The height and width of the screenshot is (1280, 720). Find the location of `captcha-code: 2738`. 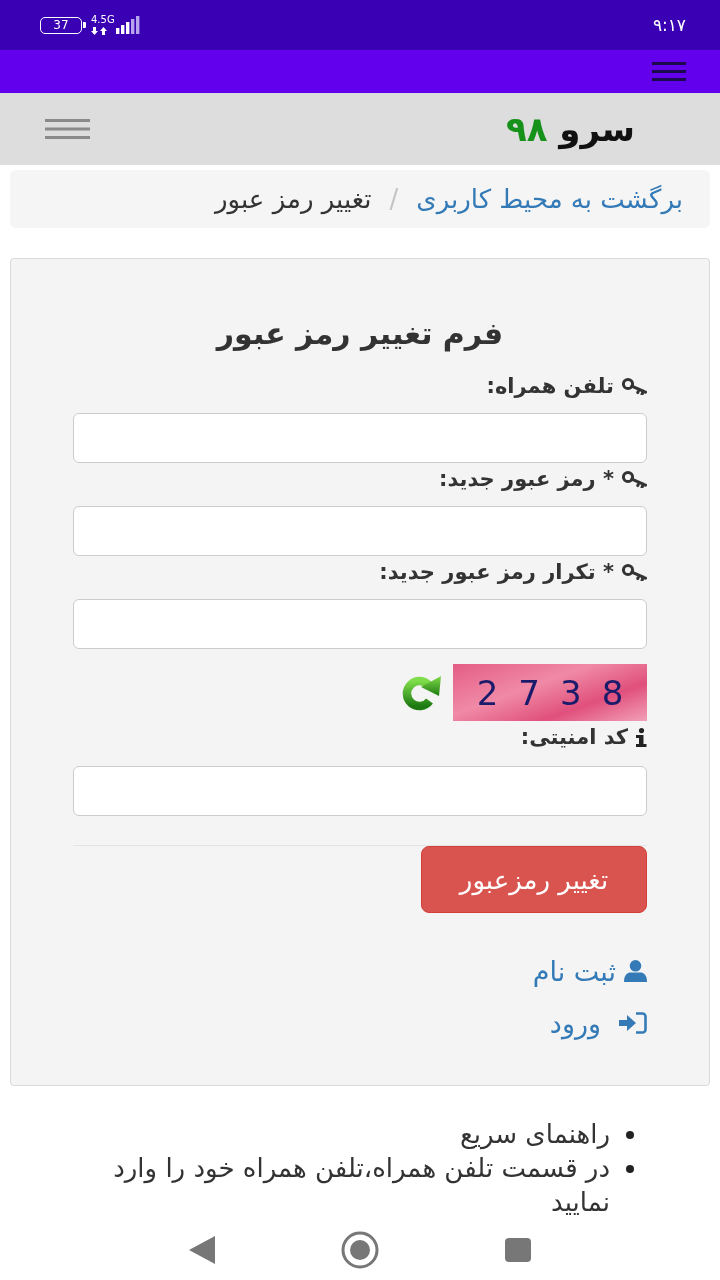

captcha-code: 2738 is located at coordinates (560, 692).